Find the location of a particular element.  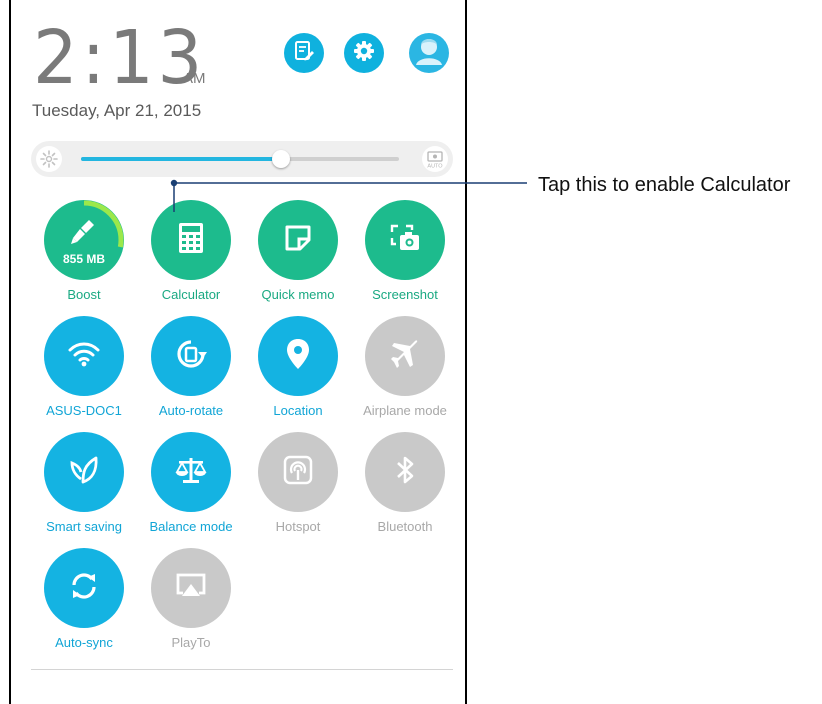

callout-text: Tap this to enable Calculator is located at coordinates (664, 185).